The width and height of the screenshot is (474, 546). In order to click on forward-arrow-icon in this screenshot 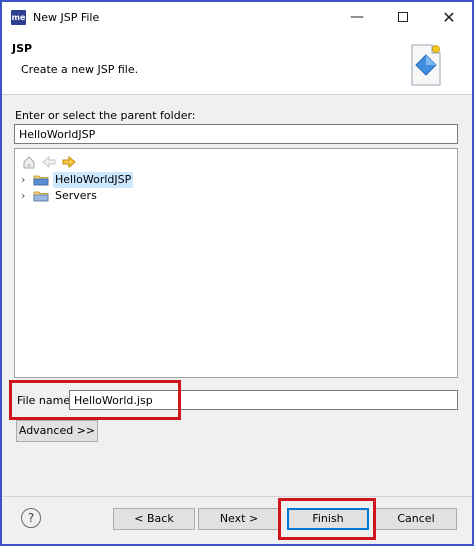, I will do `click(69, 162)`.